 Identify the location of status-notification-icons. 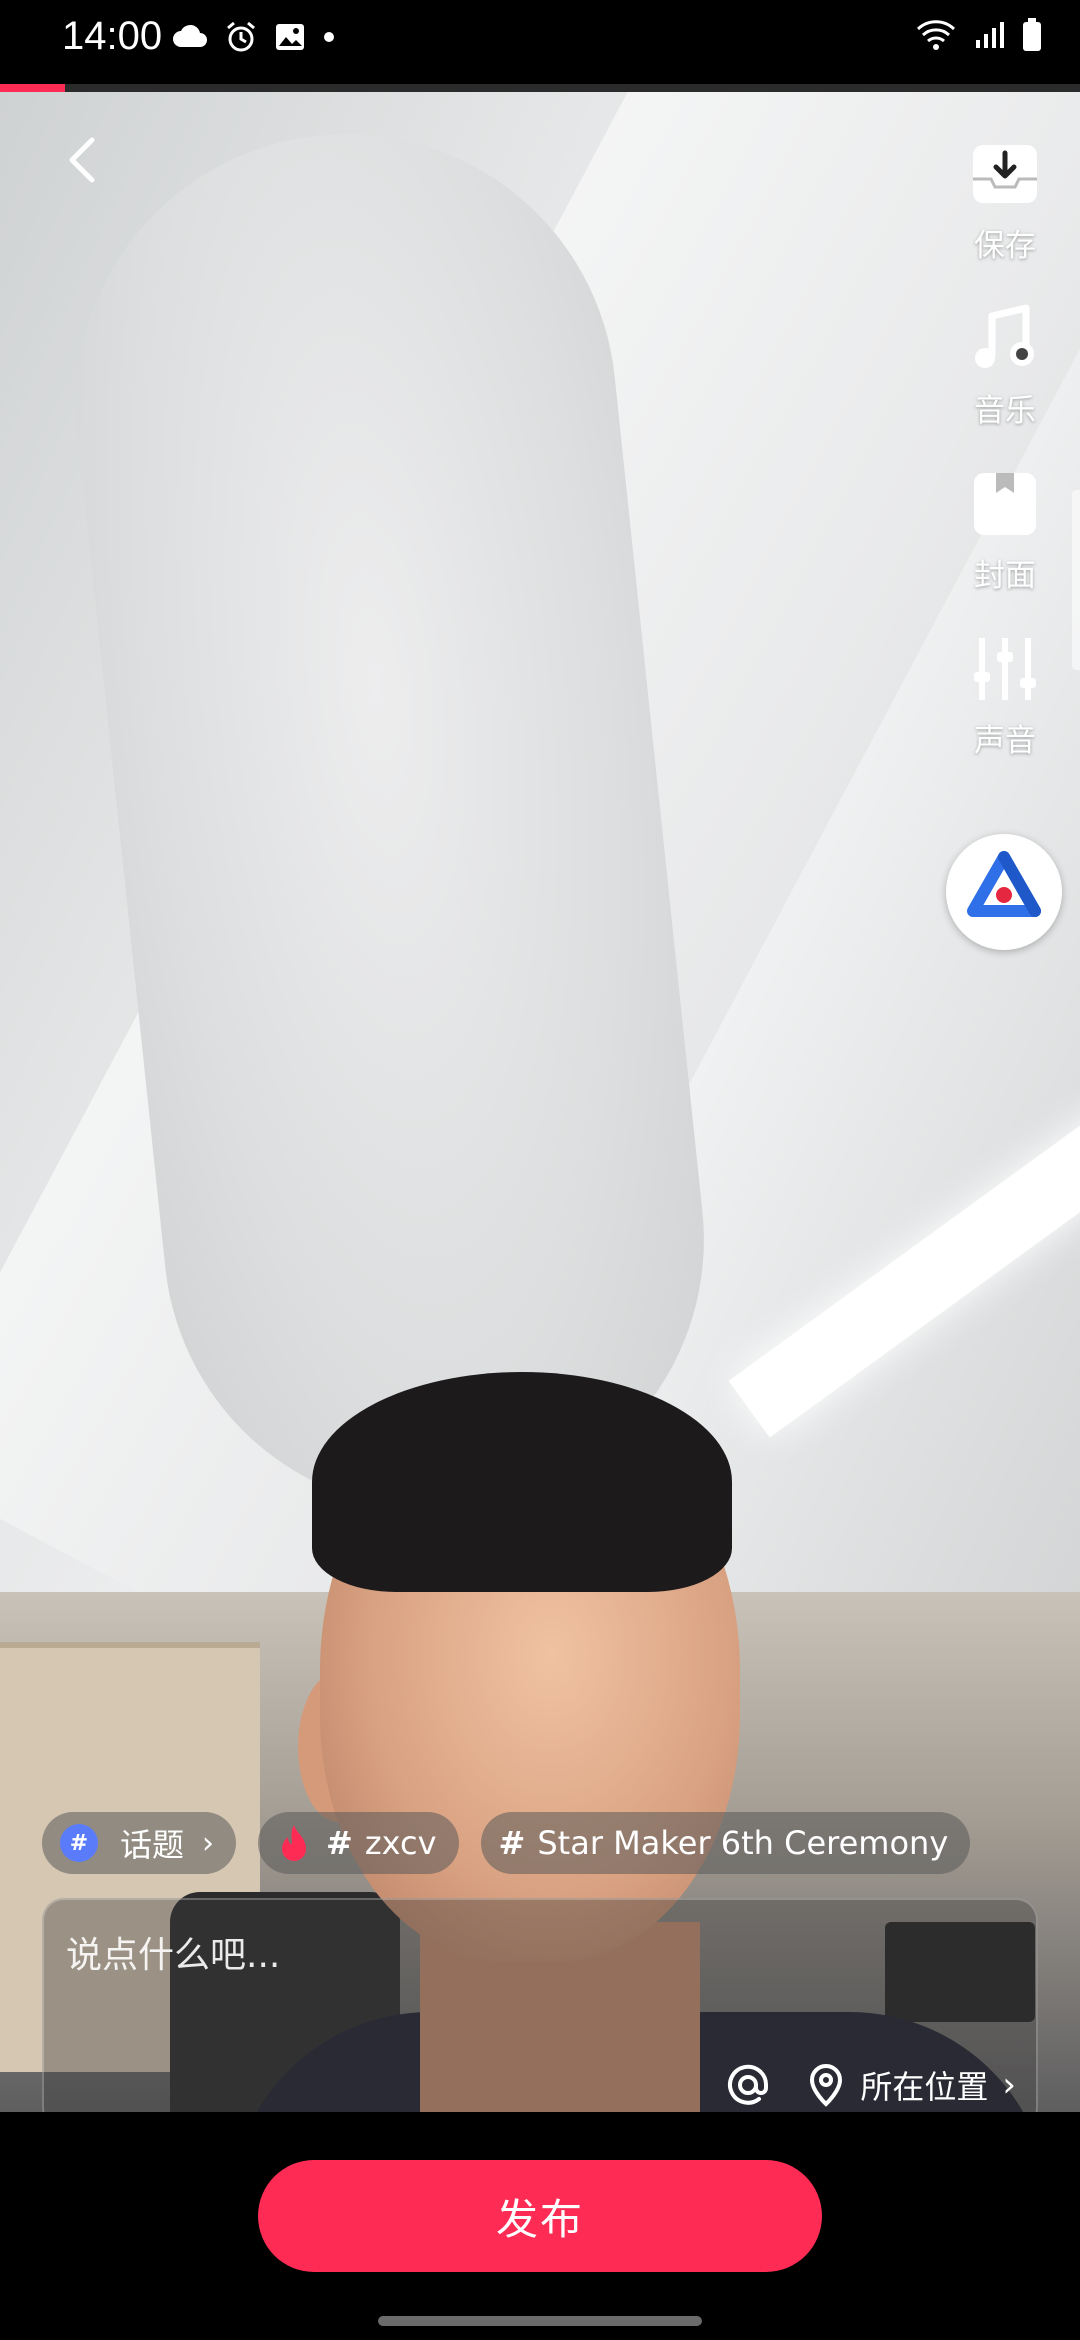
(254, 37).